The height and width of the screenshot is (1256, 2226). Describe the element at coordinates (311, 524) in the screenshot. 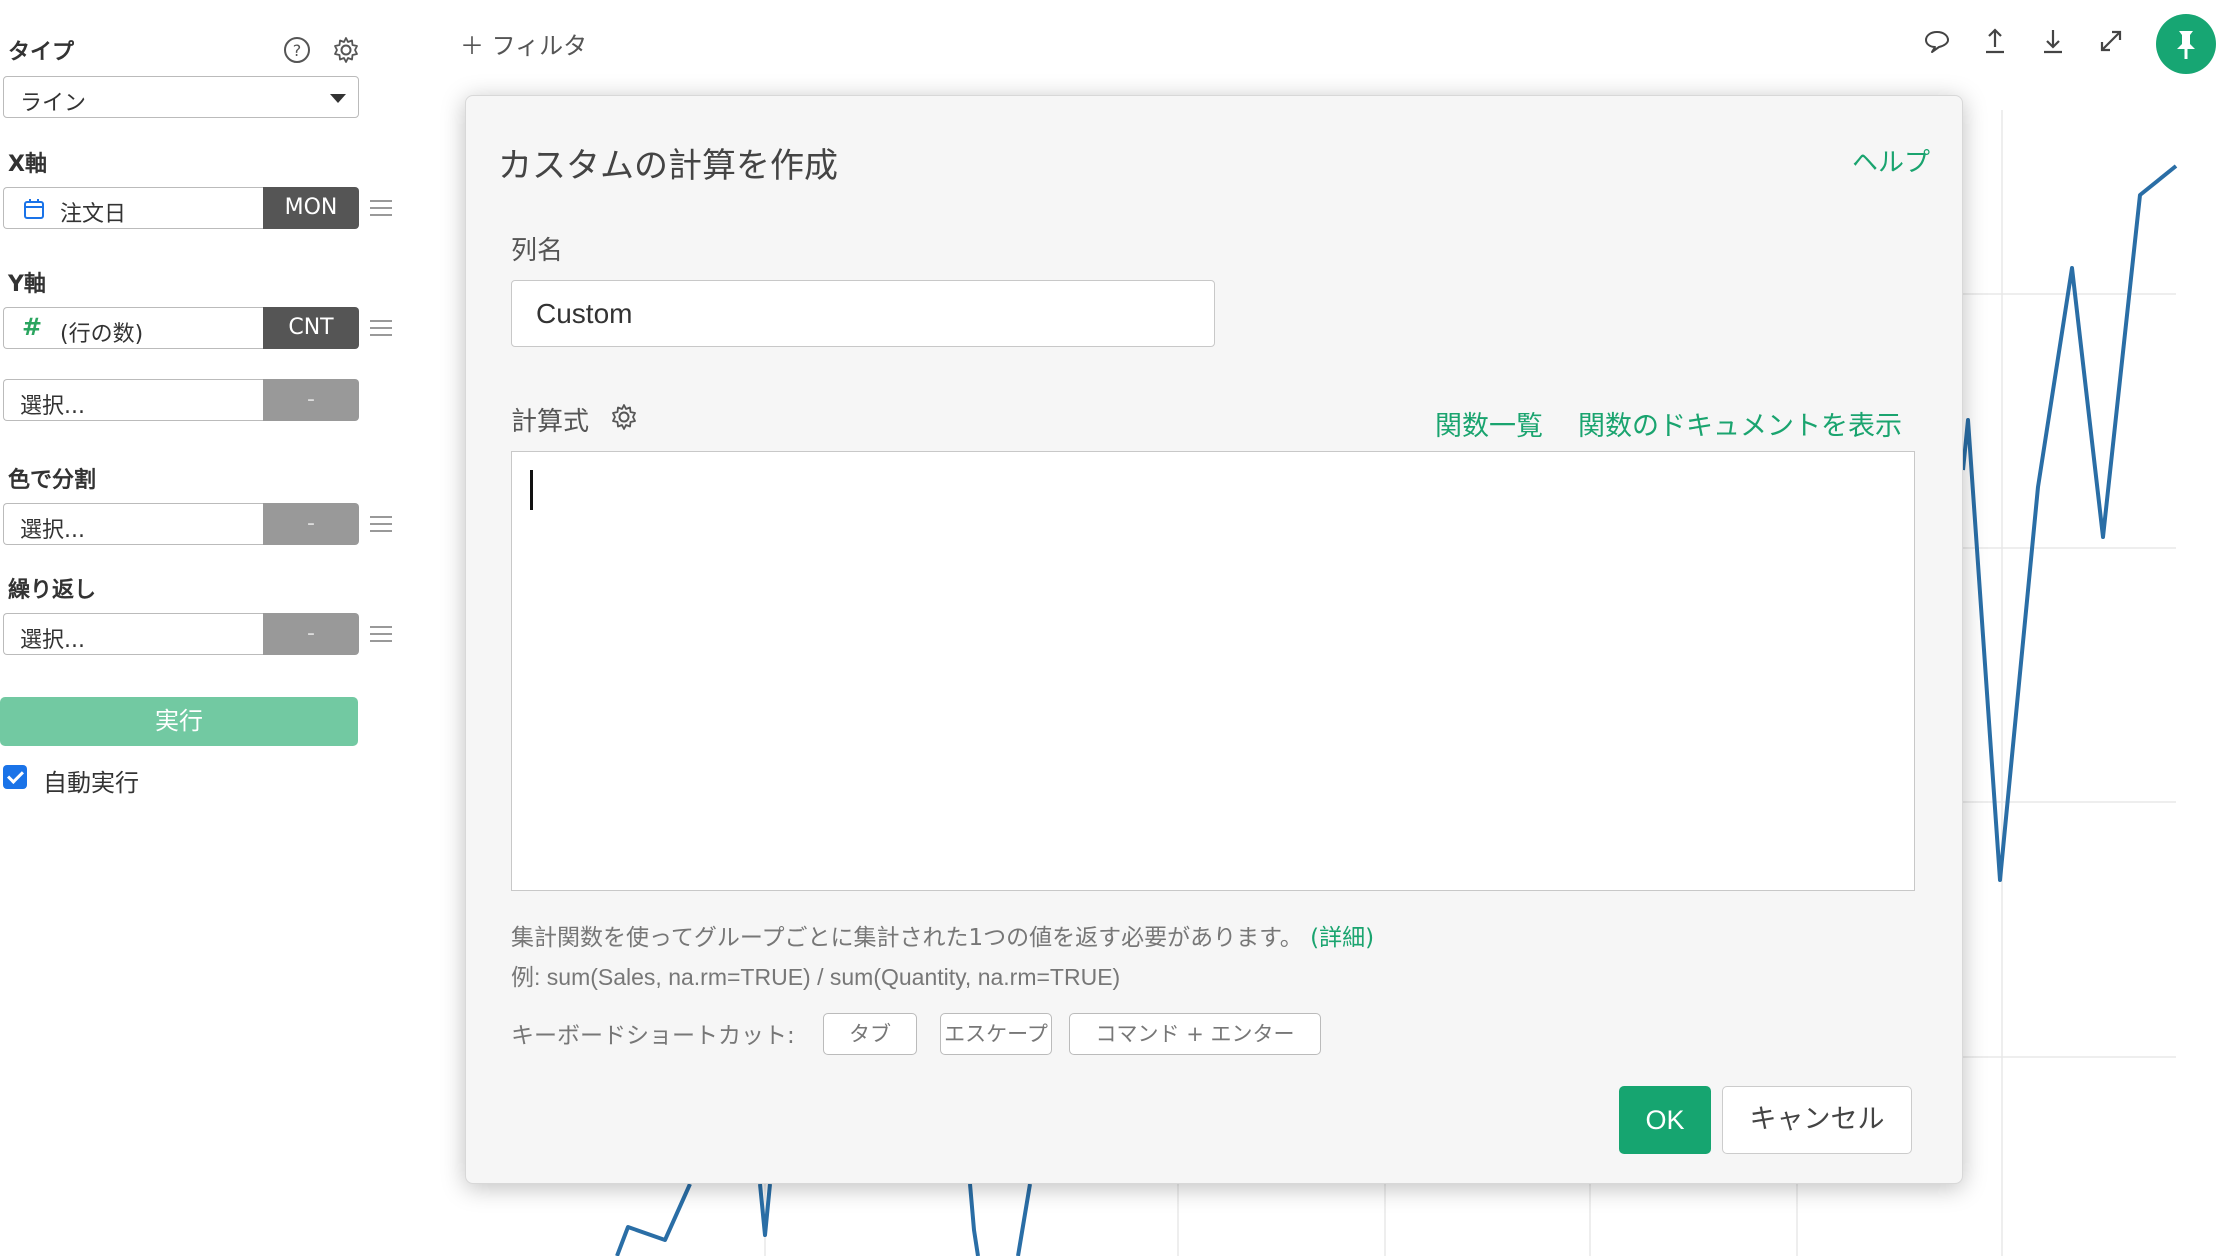

I see `color-split-aggregation-button: -` at that location.